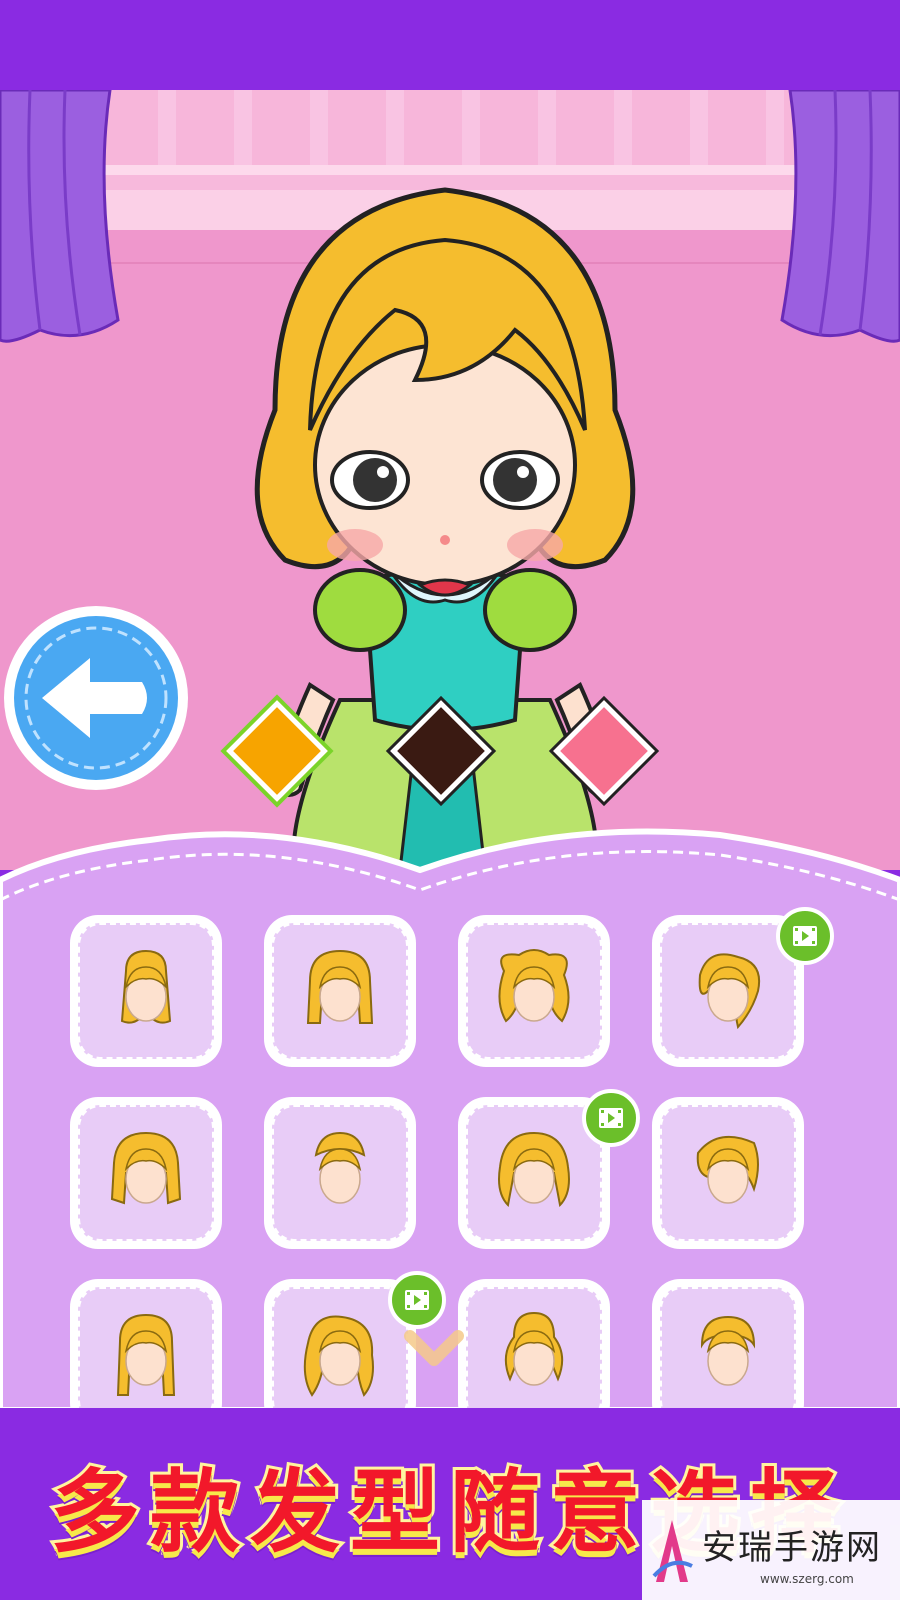  I want to click on back-button, so click(96, 698).